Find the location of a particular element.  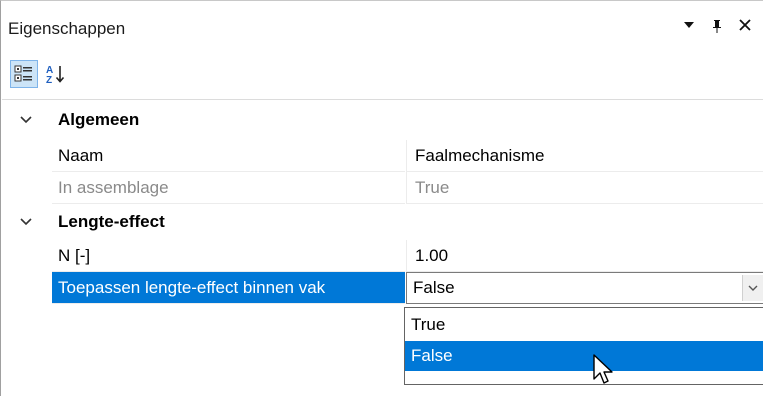

property-row-naam: Naam Faalmechanisme is located at coordinates (382, 156).